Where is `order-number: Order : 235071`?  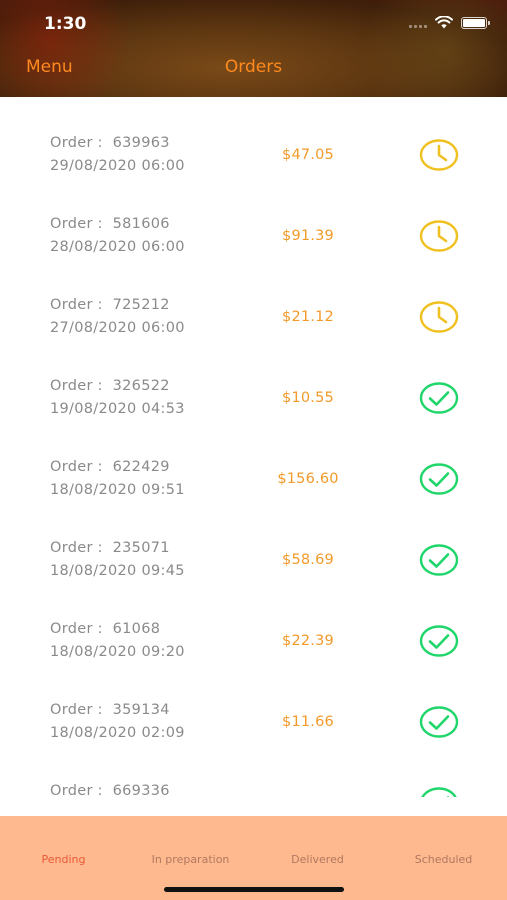 order-number: Order : 235071 is located at coordinates (110, 548).